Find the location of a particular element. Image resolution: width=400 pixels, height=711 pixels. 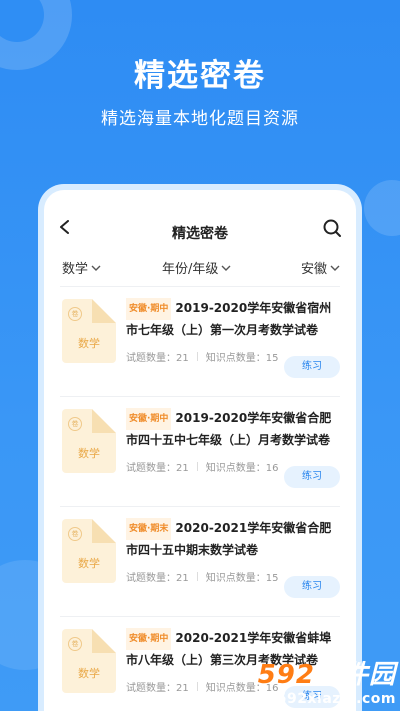

filter-year-grade: 年份/年级 is located at coordinates (196, 267).